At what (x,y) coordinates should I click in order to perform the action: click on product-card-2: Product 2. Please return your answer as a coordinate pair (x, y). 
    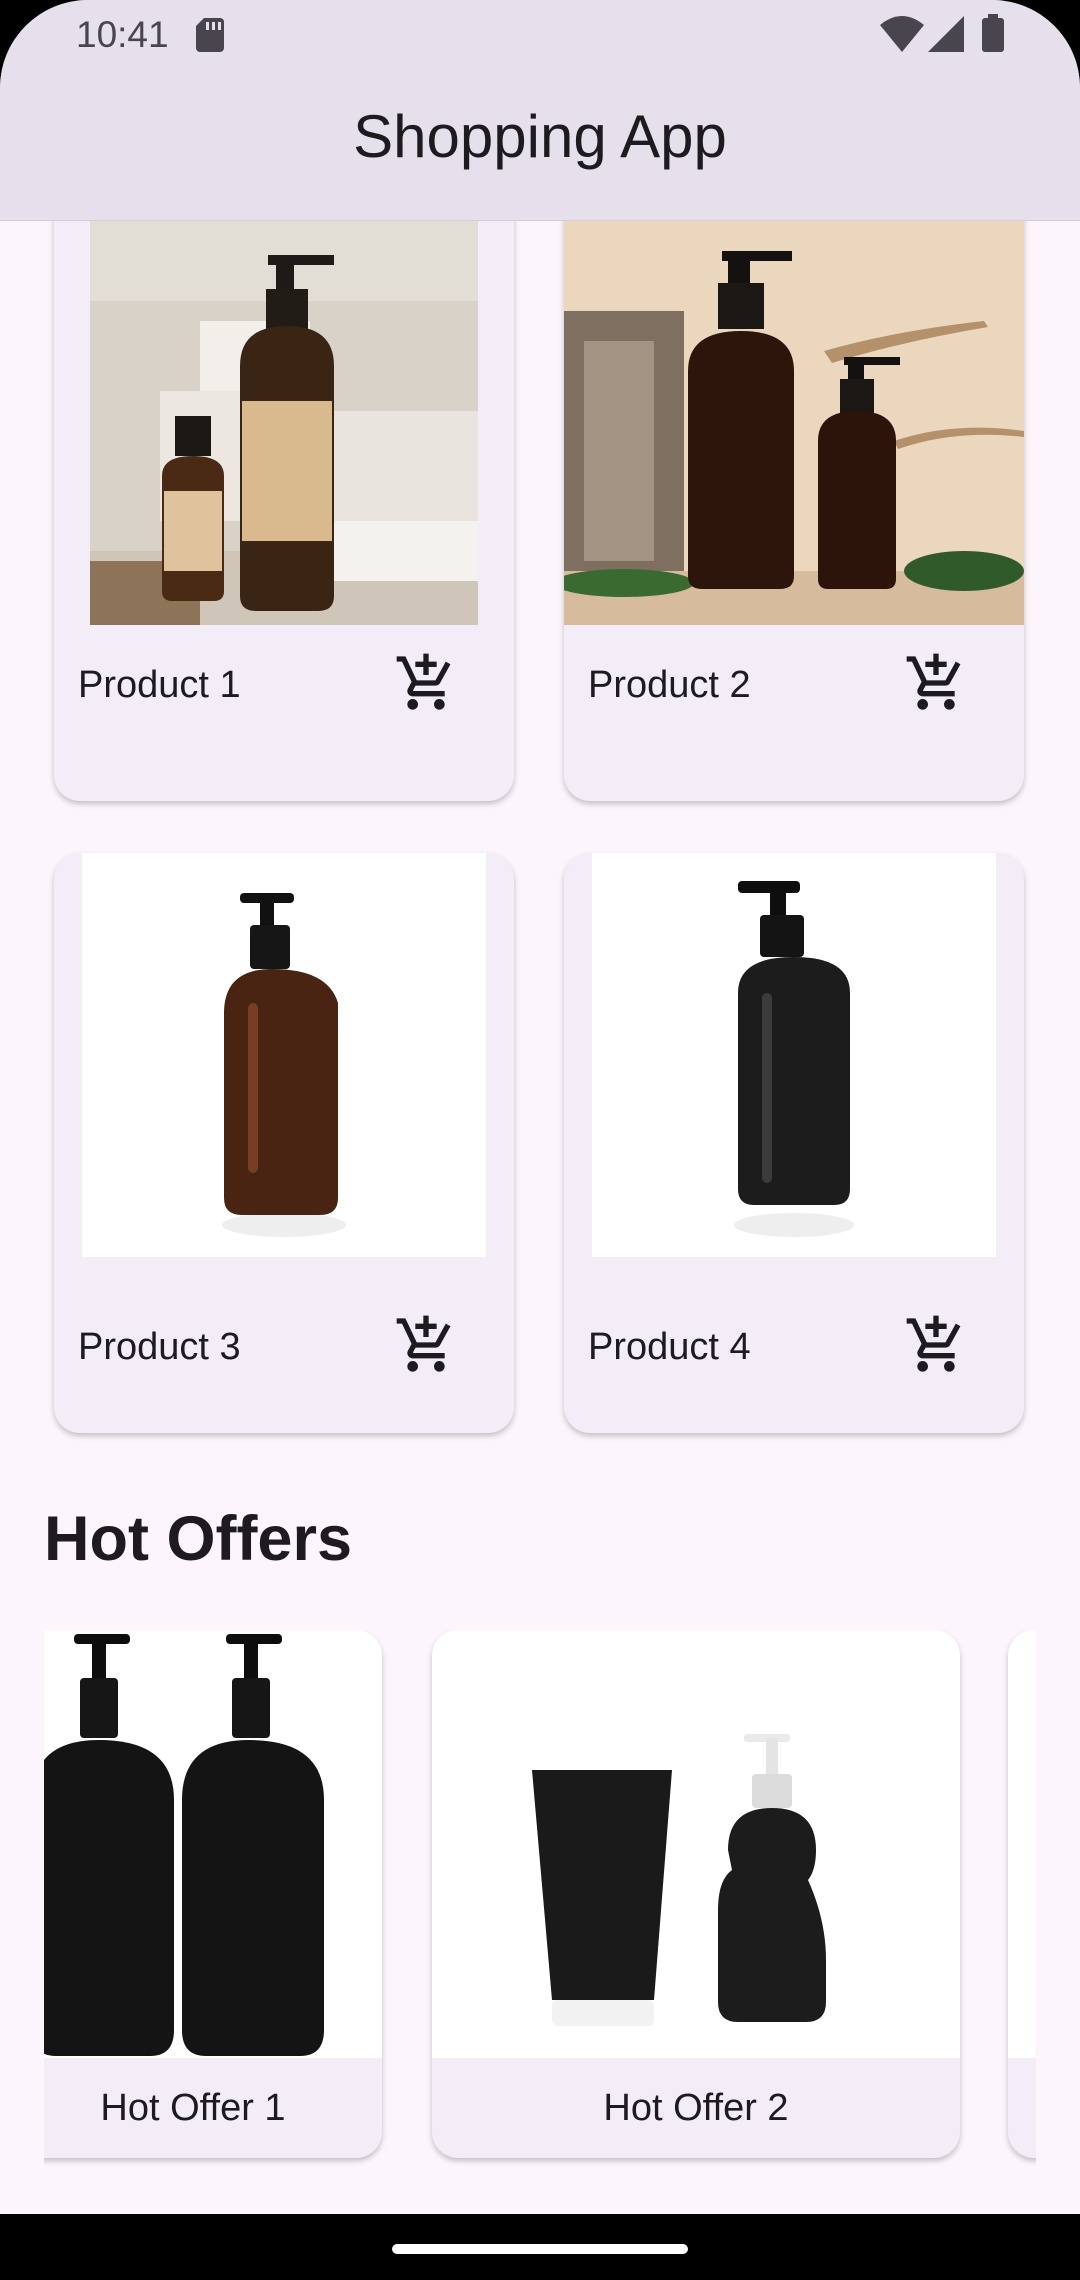
    Looking at the image, I should click on (794, 511).